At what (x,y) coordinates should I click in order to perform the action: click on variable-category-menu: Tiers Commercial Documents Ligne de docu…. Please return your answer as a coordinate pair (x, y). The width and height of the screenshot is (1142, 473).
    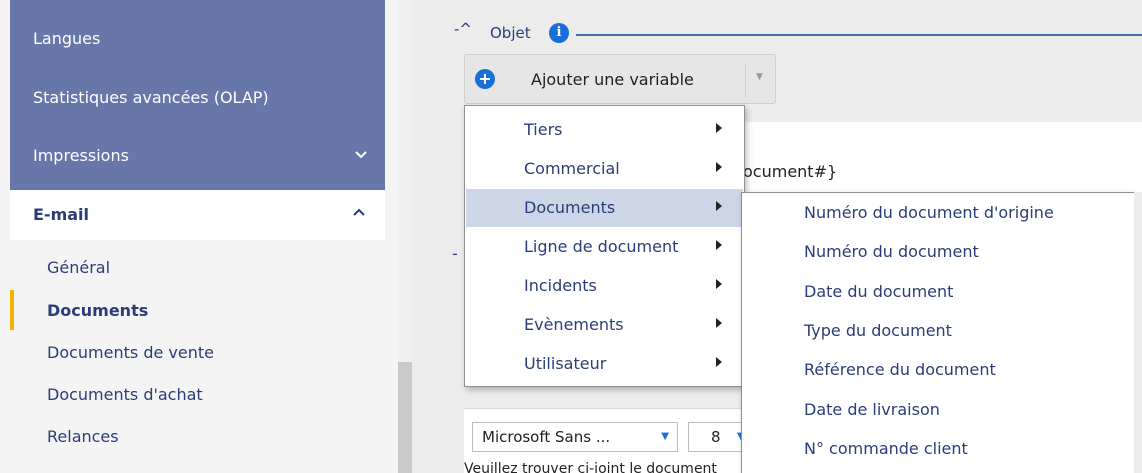
    Looking at the image, I should click on (604, 246).